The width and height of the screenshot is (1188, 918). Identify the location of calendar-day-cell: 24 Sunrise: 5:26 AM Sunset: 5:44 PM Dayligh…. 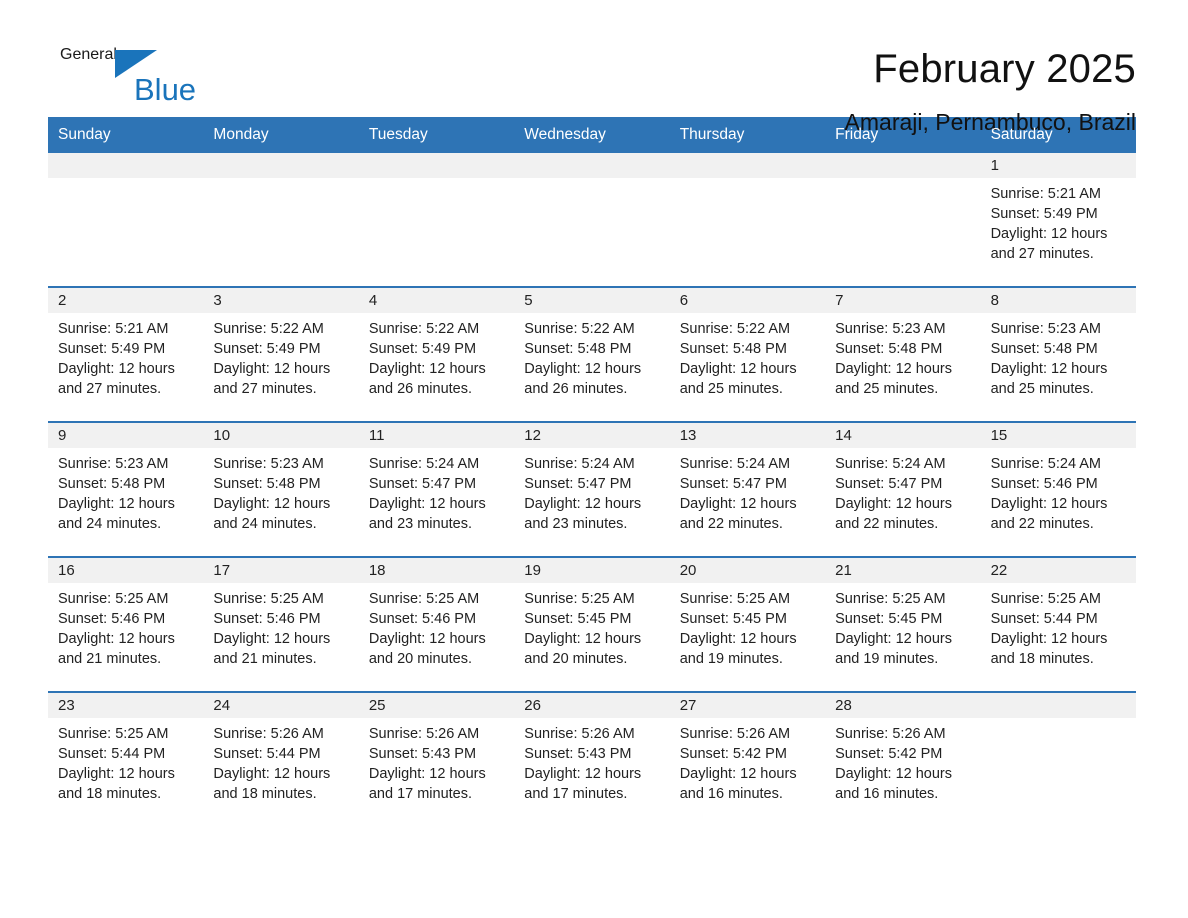
(281, 759).